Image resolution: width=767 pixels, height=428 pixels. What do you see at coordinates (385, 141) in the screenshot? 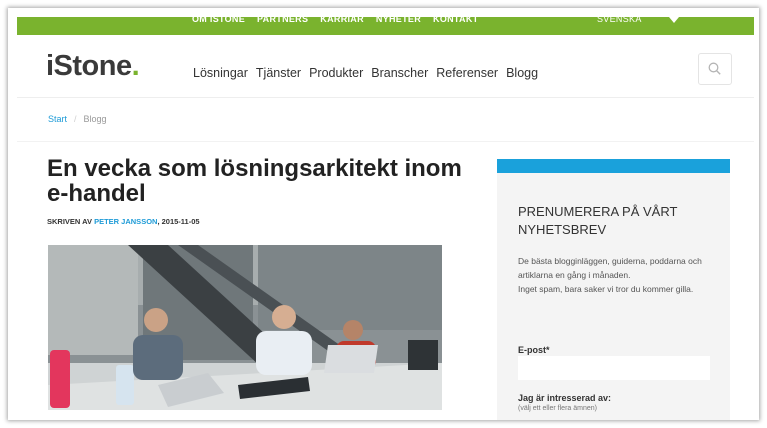
I see `breadcrumb-divider` at bounding box center [385, 141].